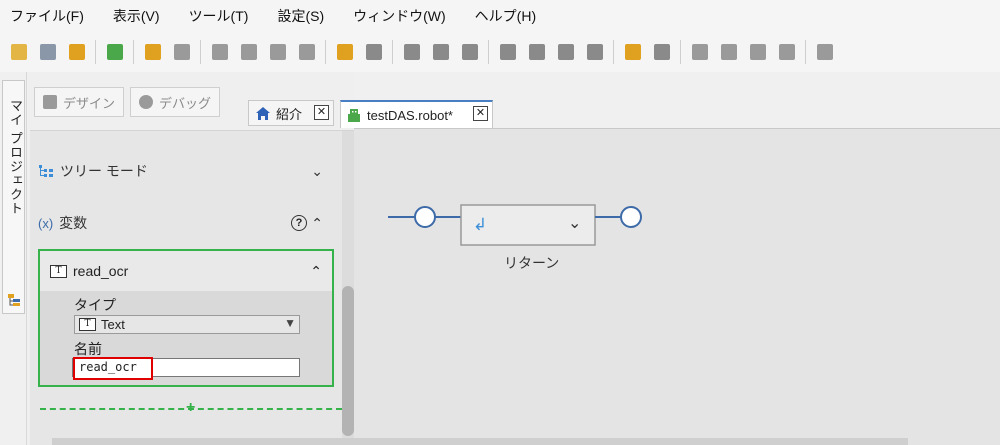 This screenshot has height=445, width=1000. What do you see at coordinates (470, 52) in the screenshot?
I see `pause-button` at bounding box center [470, 52].